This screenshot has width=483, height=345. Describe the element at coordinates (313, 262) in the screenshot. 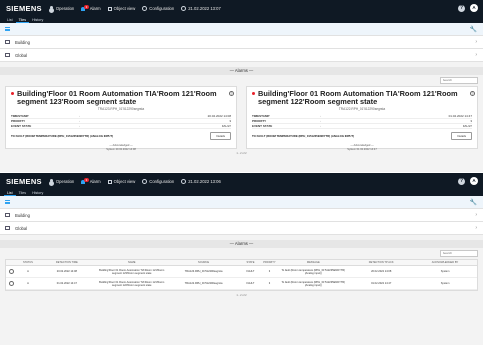

I see `col-message: Message` at that location.